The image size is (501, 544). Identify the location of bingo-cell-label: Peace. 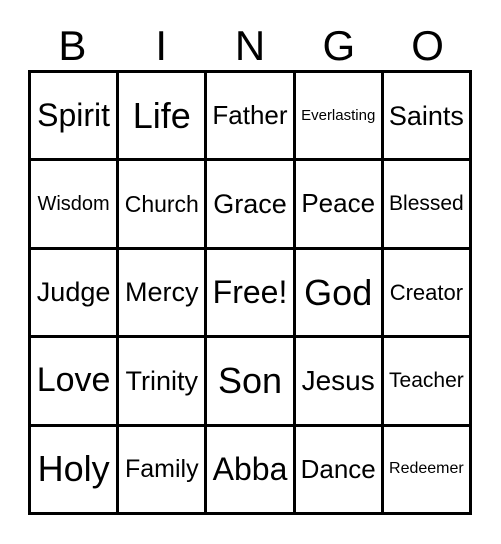
(338, 203).